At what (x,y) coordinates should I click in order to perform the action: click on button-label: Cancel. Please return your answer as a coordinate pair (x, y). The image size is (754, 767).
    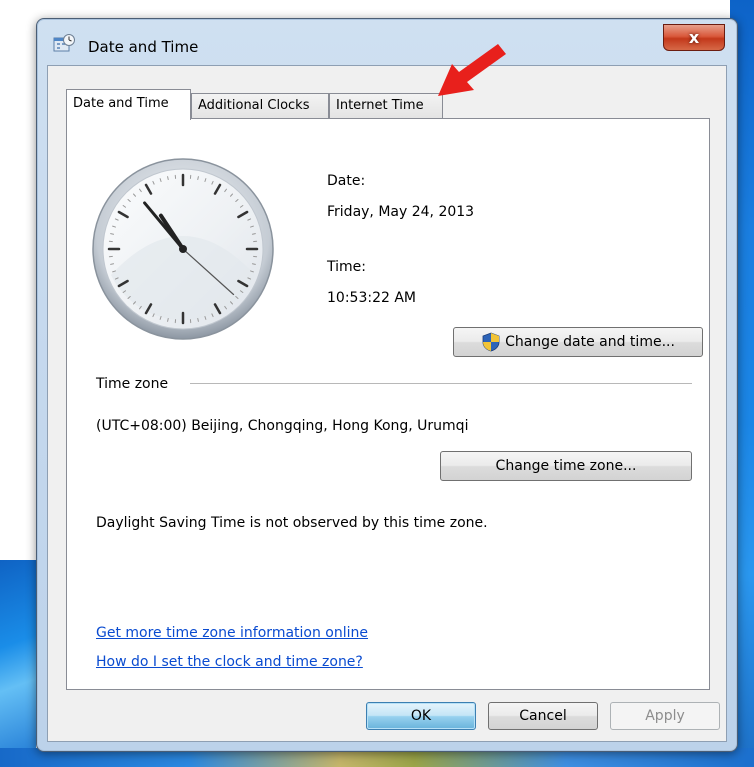
    Looking at the image, I should click on (543, 716).